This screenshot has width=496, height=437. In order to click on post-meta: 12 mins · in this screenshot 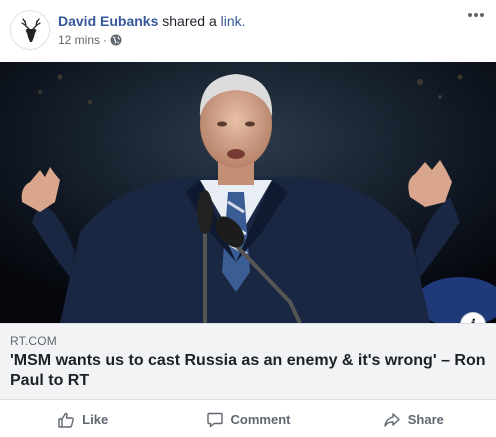, I will do `click(90, 40)`.